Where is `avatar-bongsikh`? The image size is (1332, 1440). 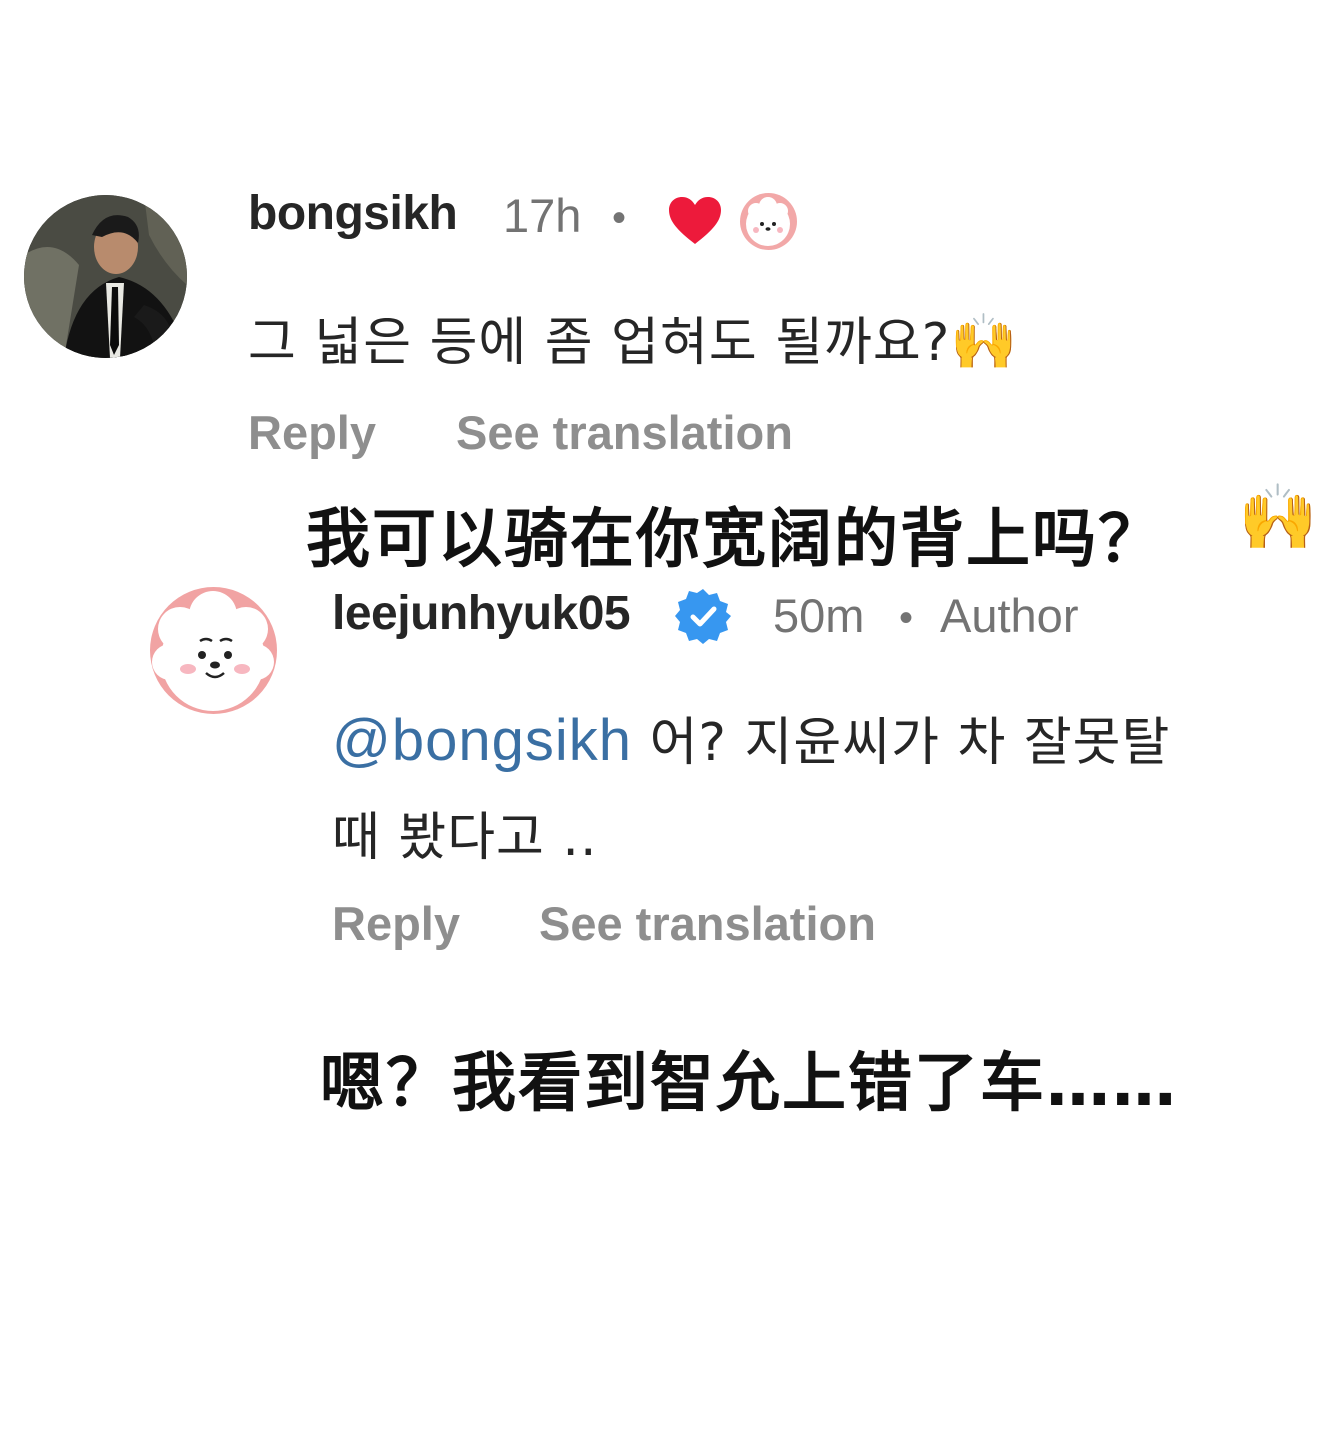
avatar-bongsikh is located at coordinates (105, 276).